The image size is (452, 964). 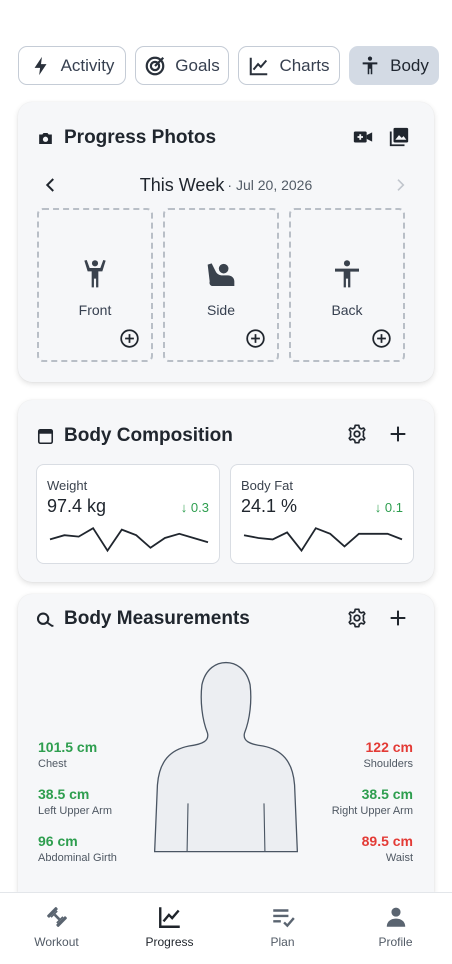 What do you see at coordinates (155, 65) in the screenshot?
I see `target-icon` at bounding box center [155, 65].